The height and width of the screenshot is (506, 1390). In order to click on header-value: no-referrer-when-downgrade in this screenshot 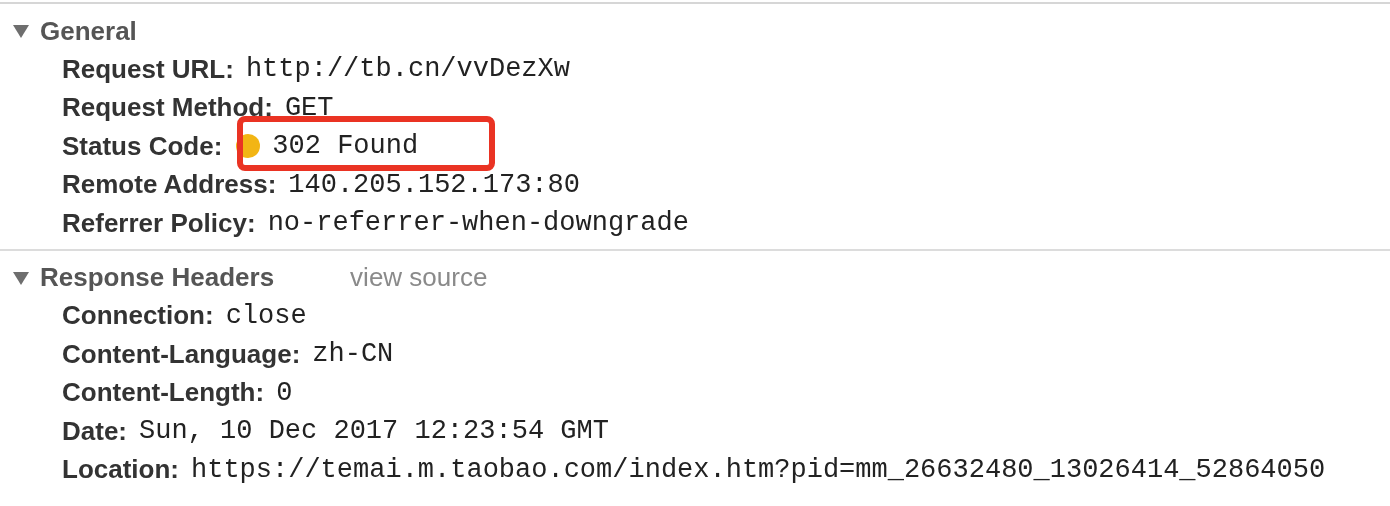, I will do `click(478, 223)`.